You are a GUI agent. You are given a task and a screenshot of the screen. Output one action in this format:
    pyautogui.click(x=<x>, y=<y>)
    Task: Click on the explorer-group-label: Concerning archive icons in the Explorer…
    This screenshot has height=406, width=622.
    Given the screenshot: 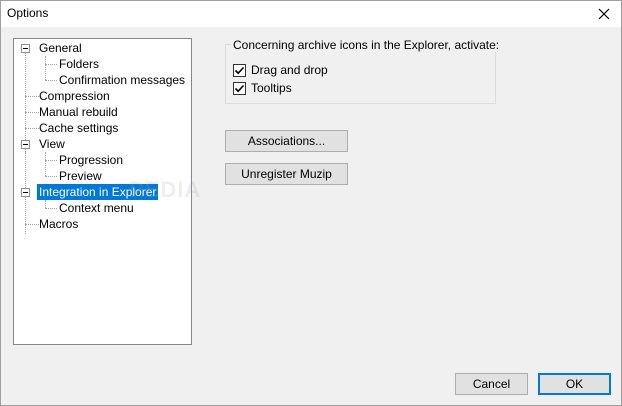 What is the action you would take?
    pyautogui.click(x=366, y=45)
    